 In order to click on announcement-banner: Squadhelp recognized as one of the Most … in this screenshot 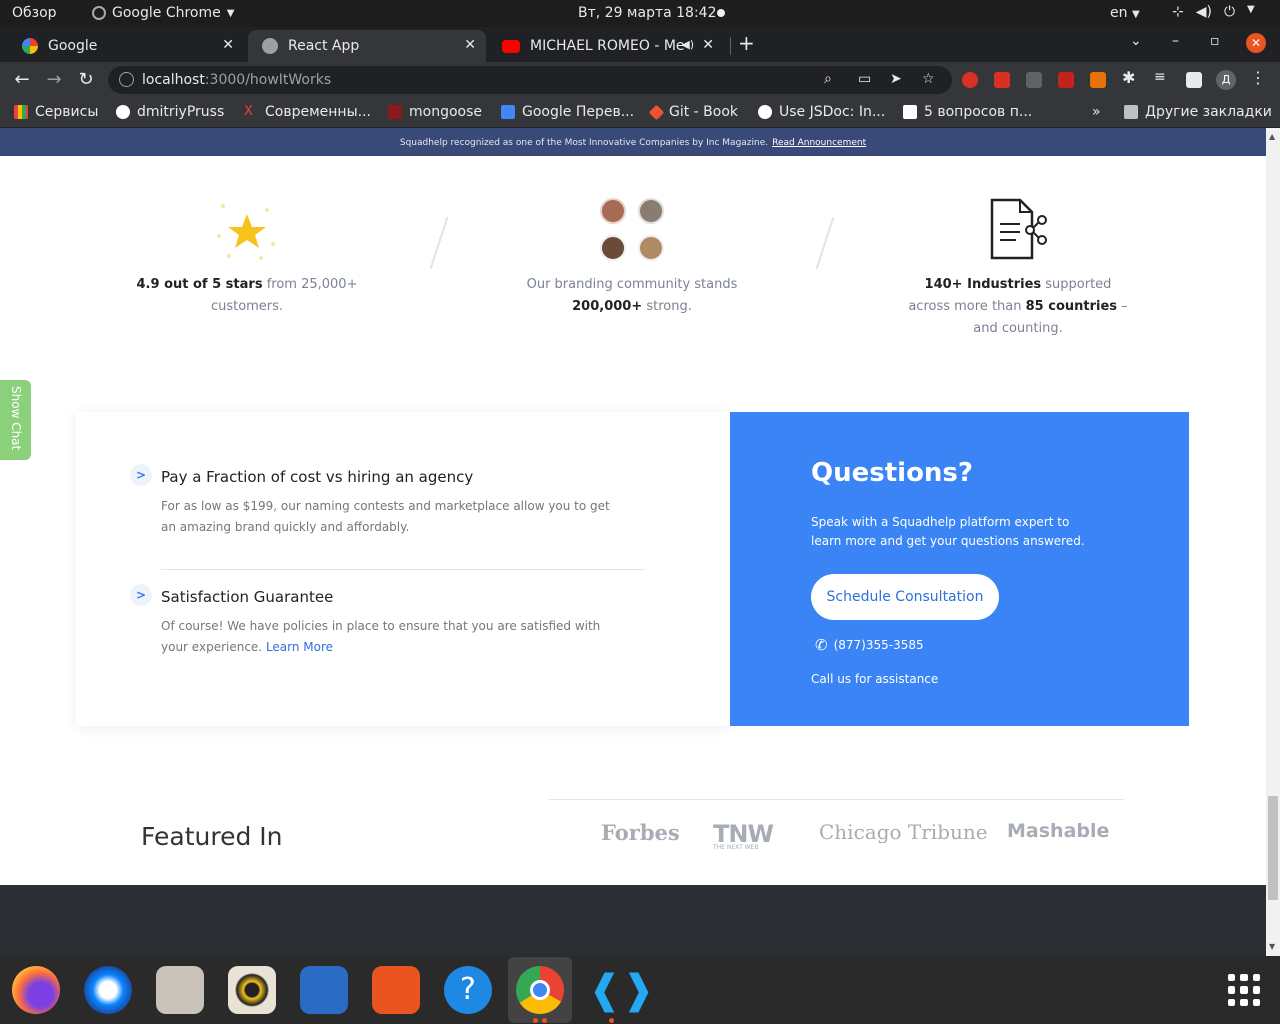, I will do `click(633, 142)`.